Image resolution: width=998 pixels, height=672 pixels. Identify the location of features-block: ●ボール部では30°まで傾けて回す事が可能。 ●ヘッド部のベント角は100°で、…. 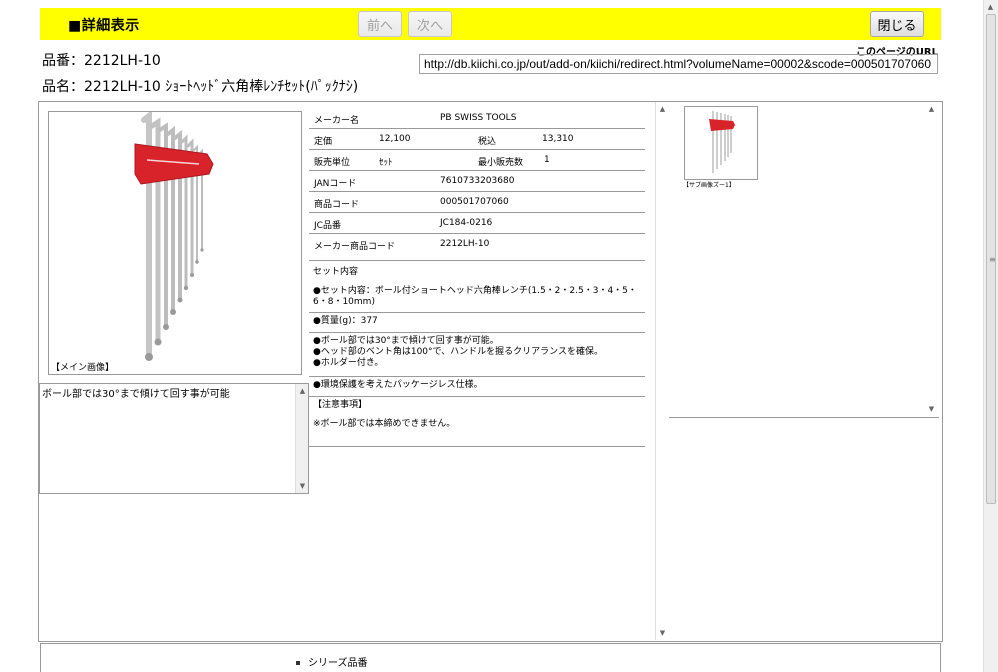
(477, 355).